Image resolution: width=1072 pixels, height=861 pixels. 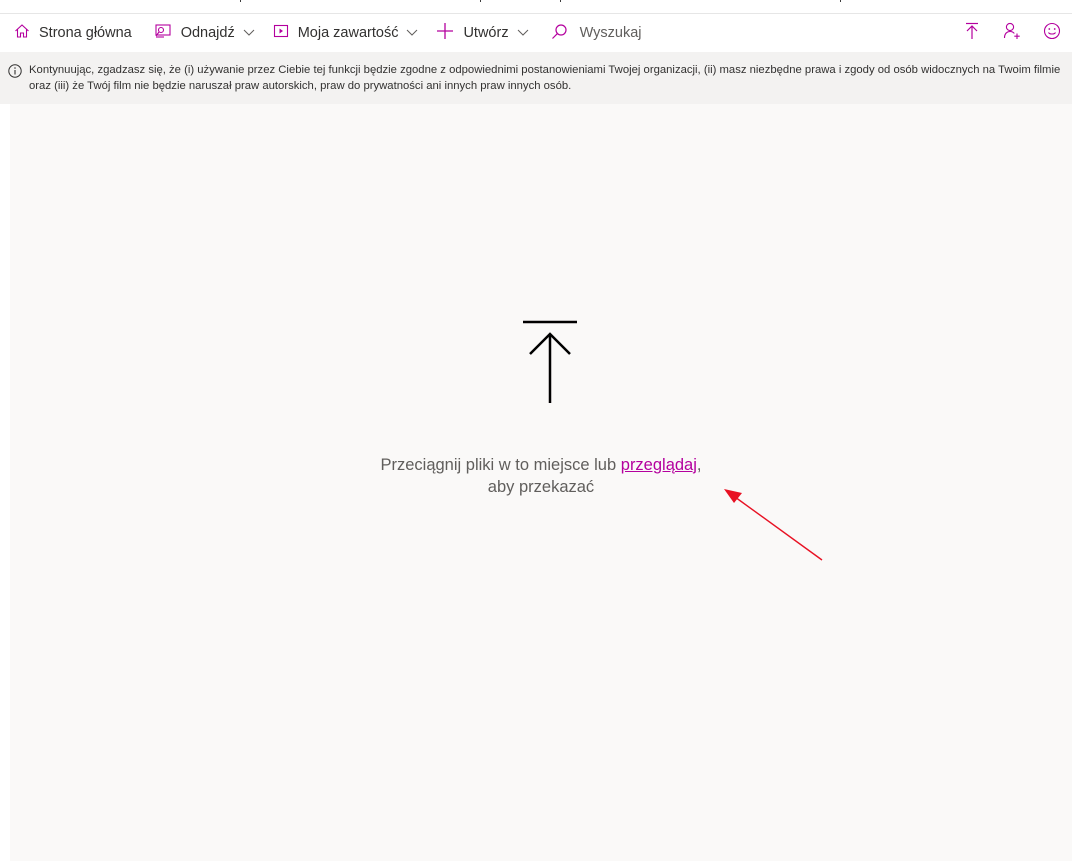 What do you see at coordinates (699, 465) in the screenshot?
I see `dropzone-text-after: ,` at bounding box center [699, 465].